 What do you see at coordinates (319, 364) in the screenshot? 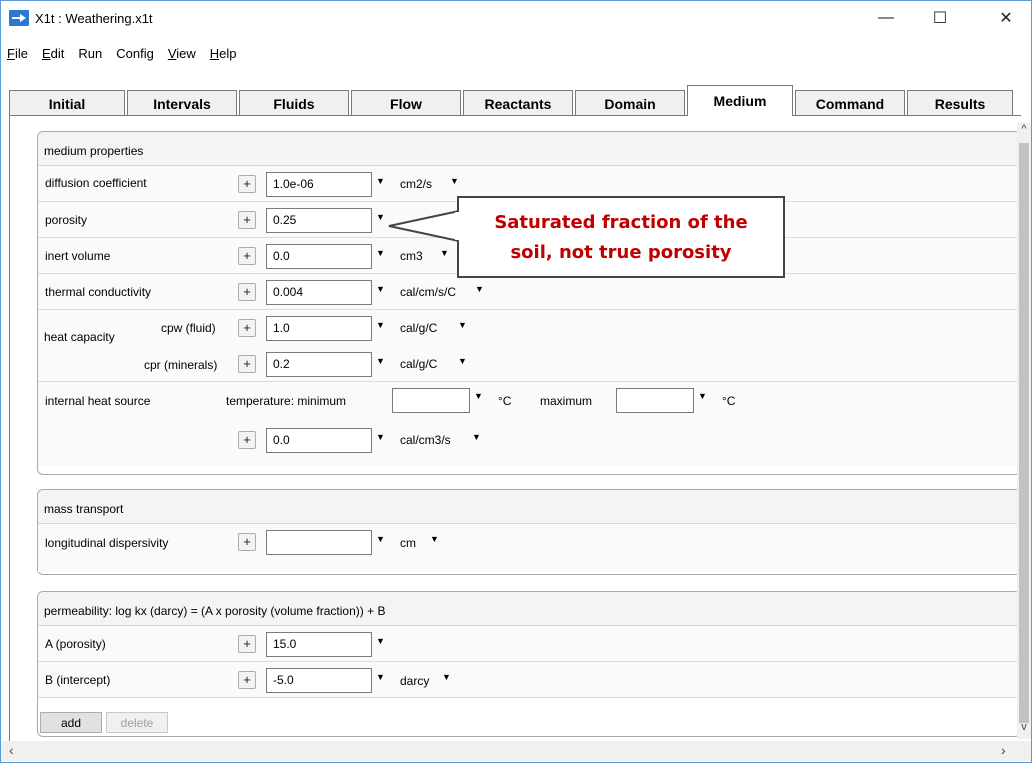
I see `cpr-field: 0.2` at bounding box center [319, 364].